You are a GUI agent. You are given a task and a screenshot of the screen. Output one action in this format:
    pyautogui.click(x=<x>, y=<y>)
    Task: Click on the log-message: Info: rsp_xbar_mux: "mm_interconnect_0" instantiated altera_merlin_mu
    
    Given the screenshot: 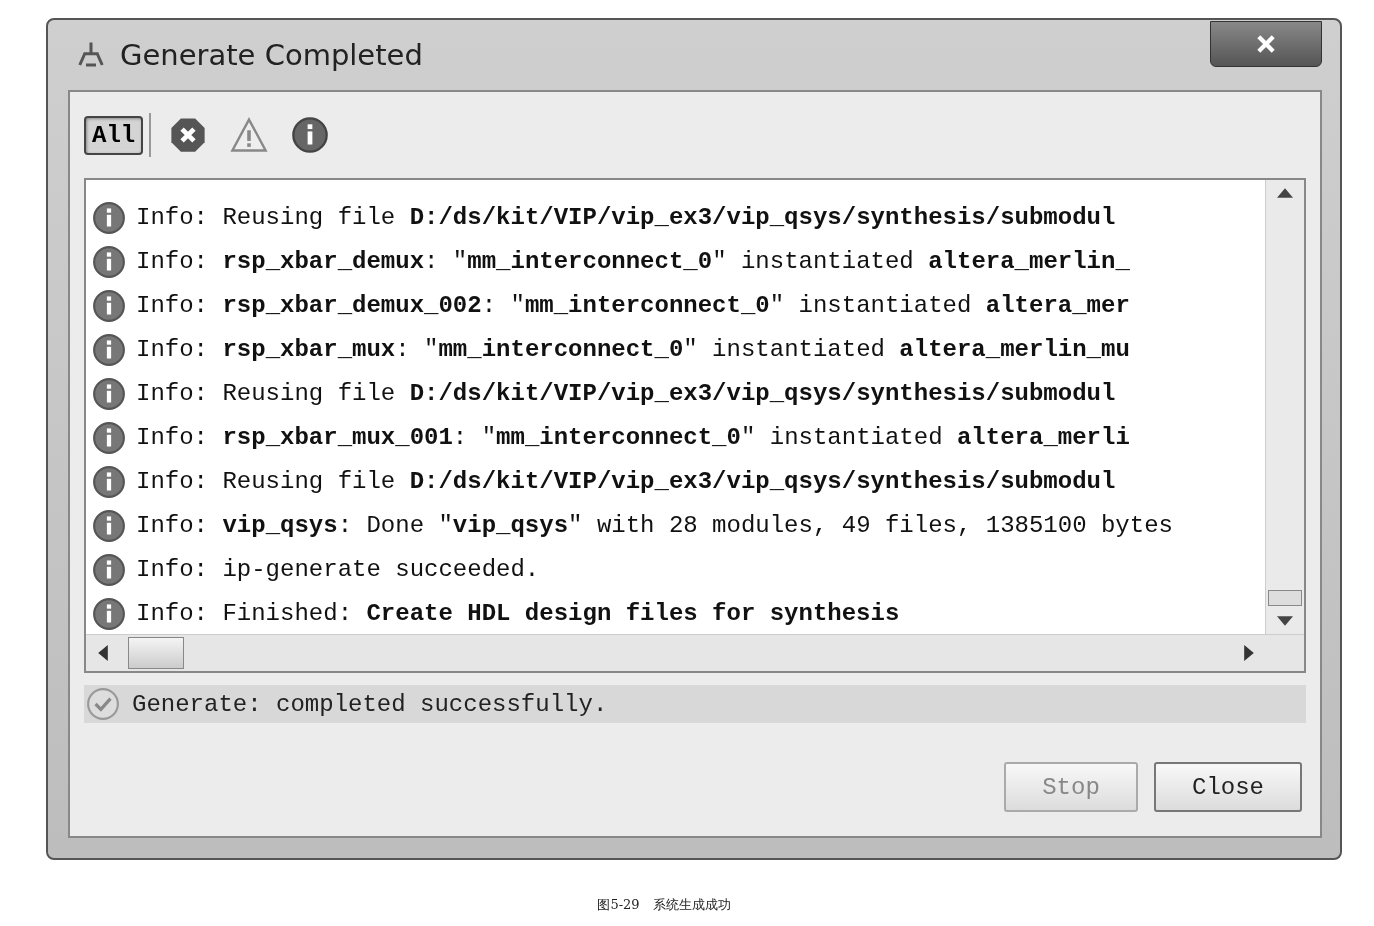 What is the action you would take?
    pyautogui.click(x=633, y=349)
    